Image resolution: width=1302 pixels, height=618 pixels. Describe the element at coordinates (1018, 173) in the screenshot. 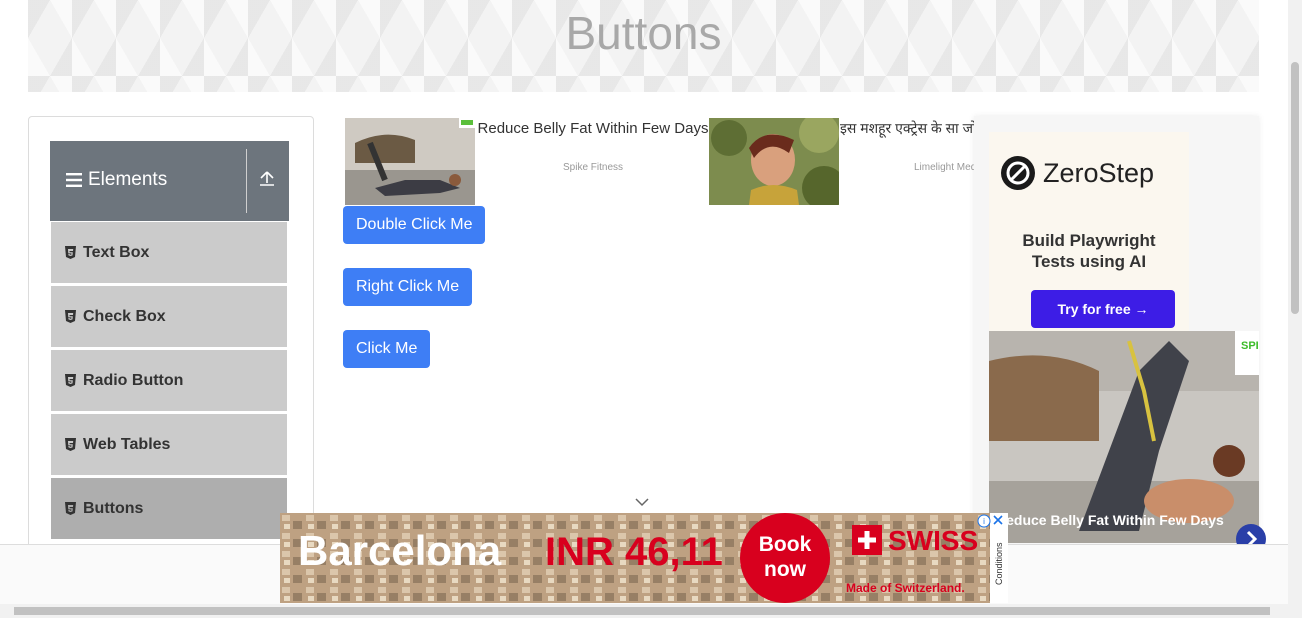

I see `zerostep-logo-icon` at that location.